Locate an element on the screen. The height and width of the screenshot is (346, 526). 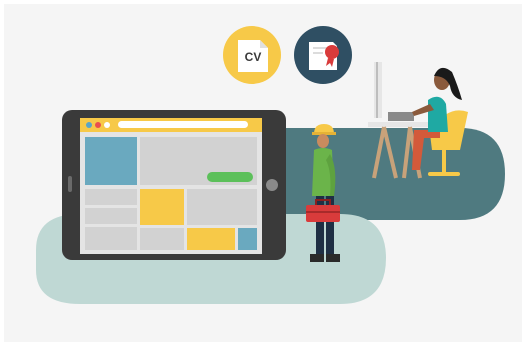
cv-badge: CV is located at coordinates (252, 55).